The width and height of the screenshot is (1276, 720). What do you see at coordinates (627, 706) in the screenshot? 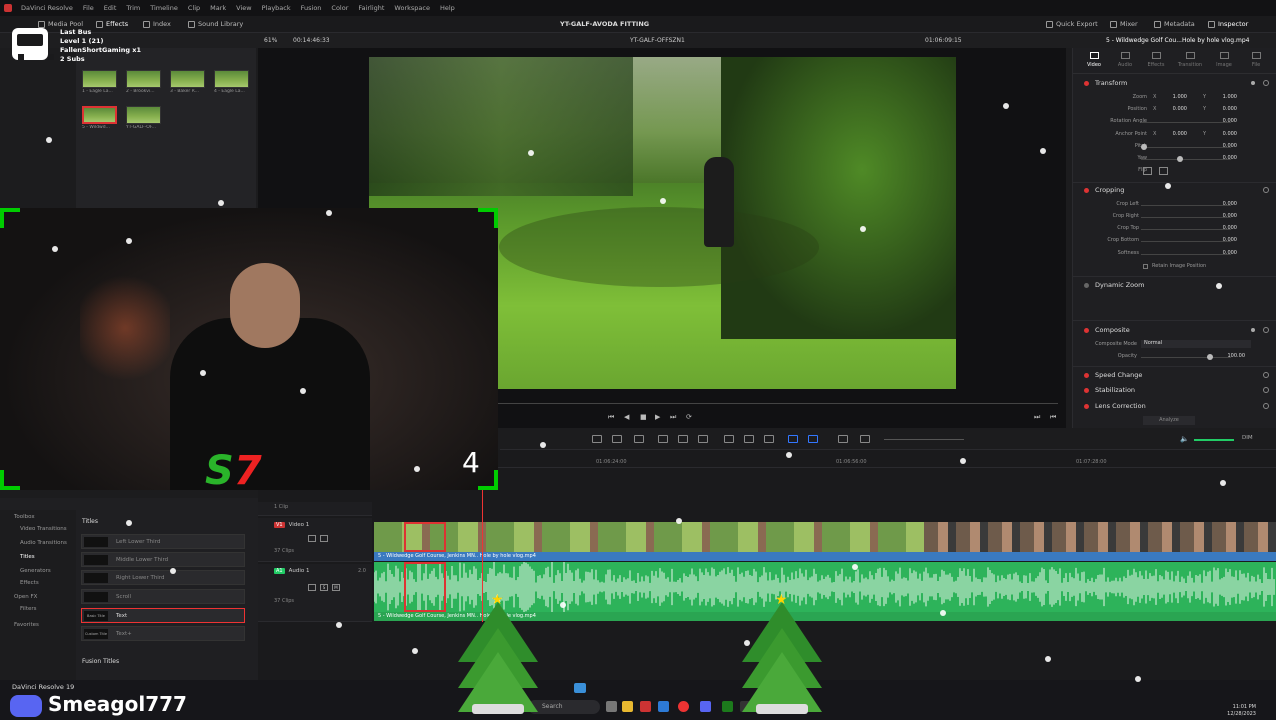
I see `file-explorer-icon` at bounding box center [627, 706].